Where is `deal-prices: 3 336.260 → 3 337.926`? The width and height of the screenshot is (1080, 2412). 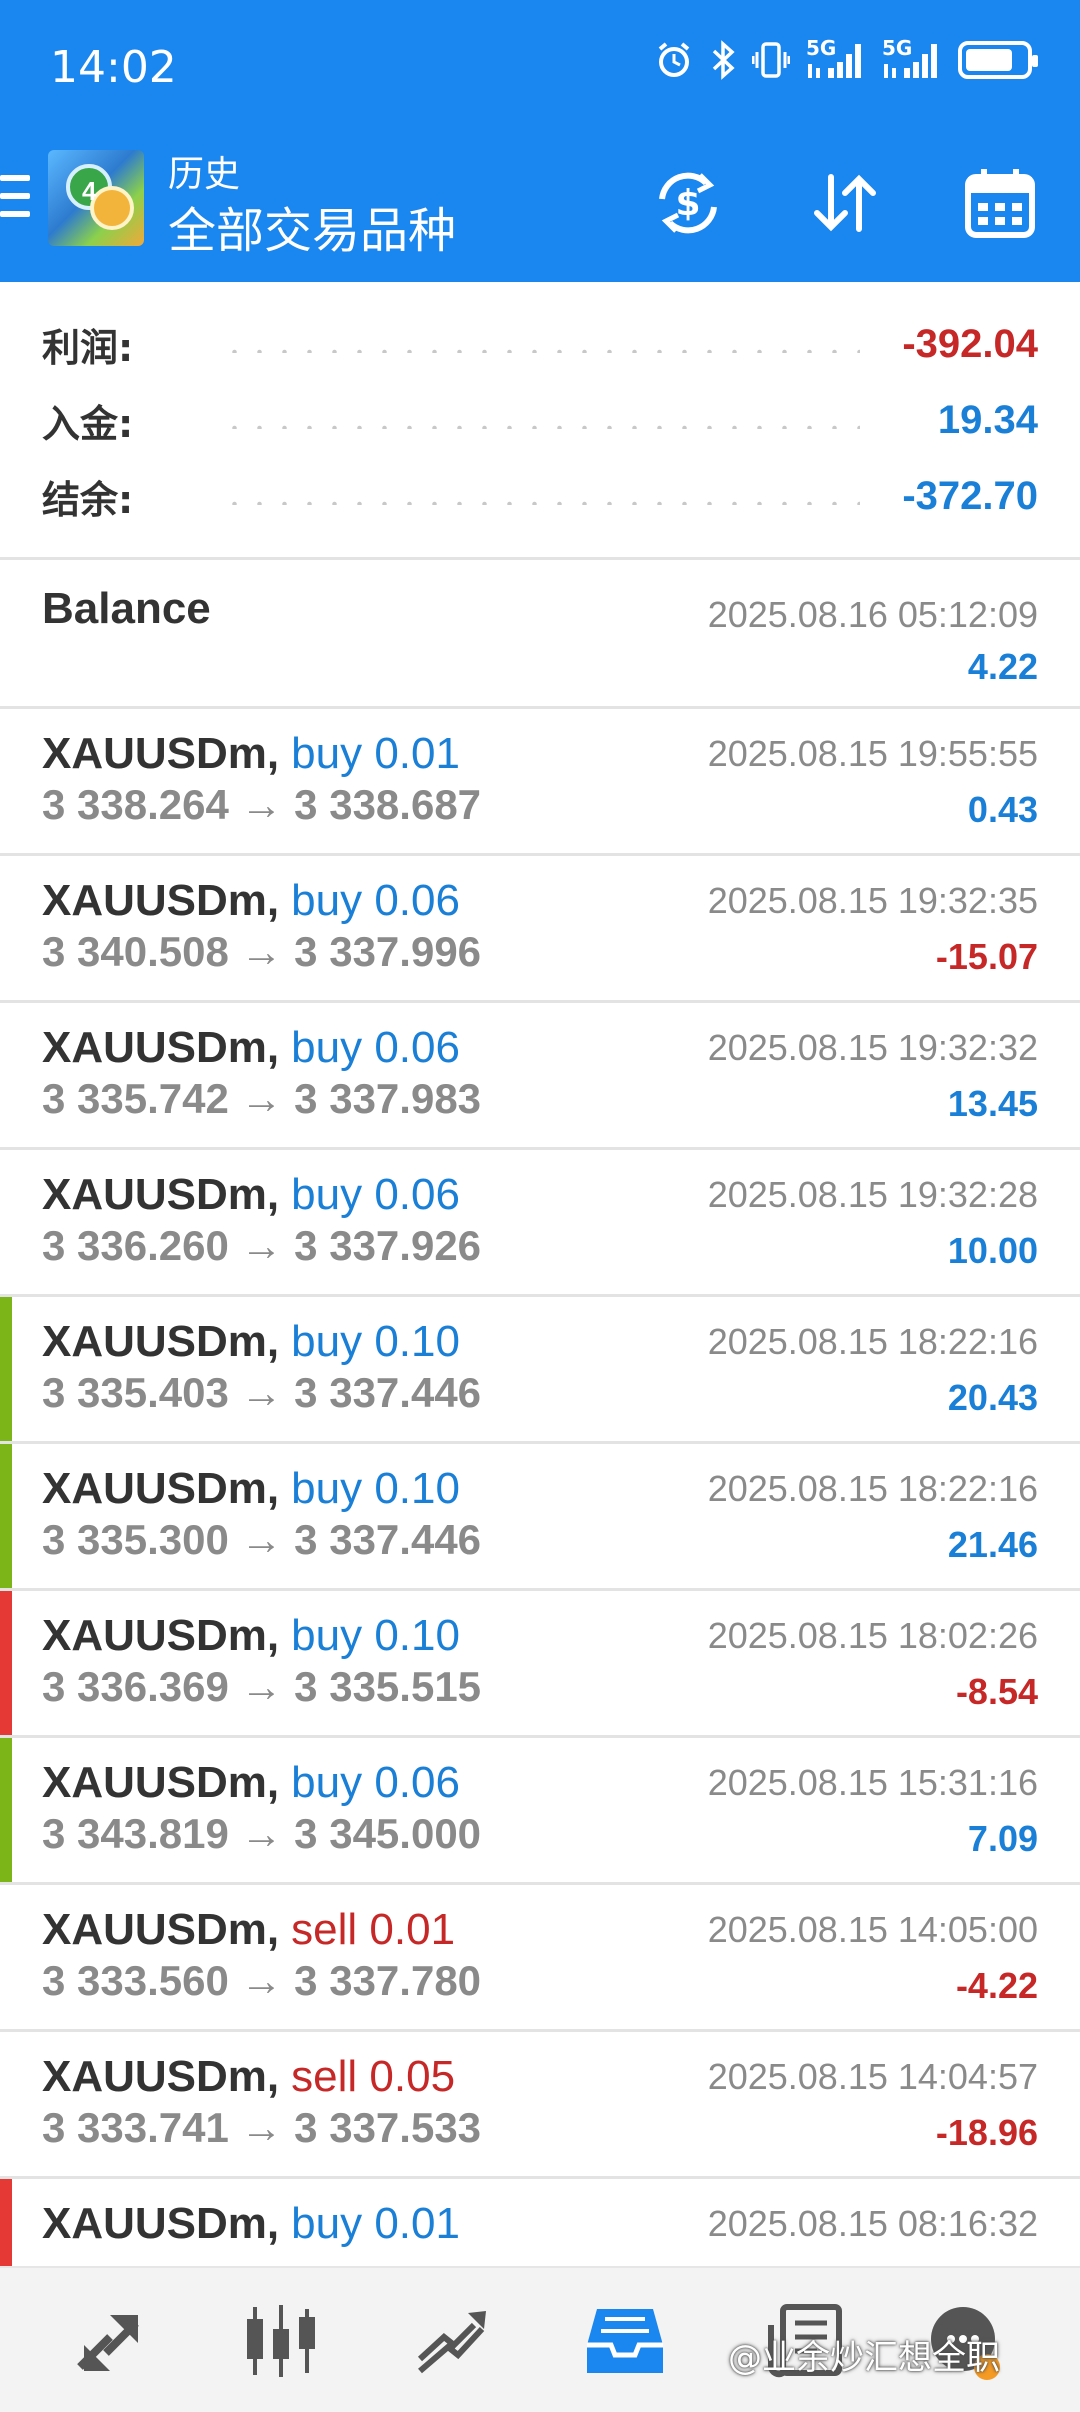 deal-prices: 3 336.260 → 3 337.926 is located at coordinates (262, 1245).